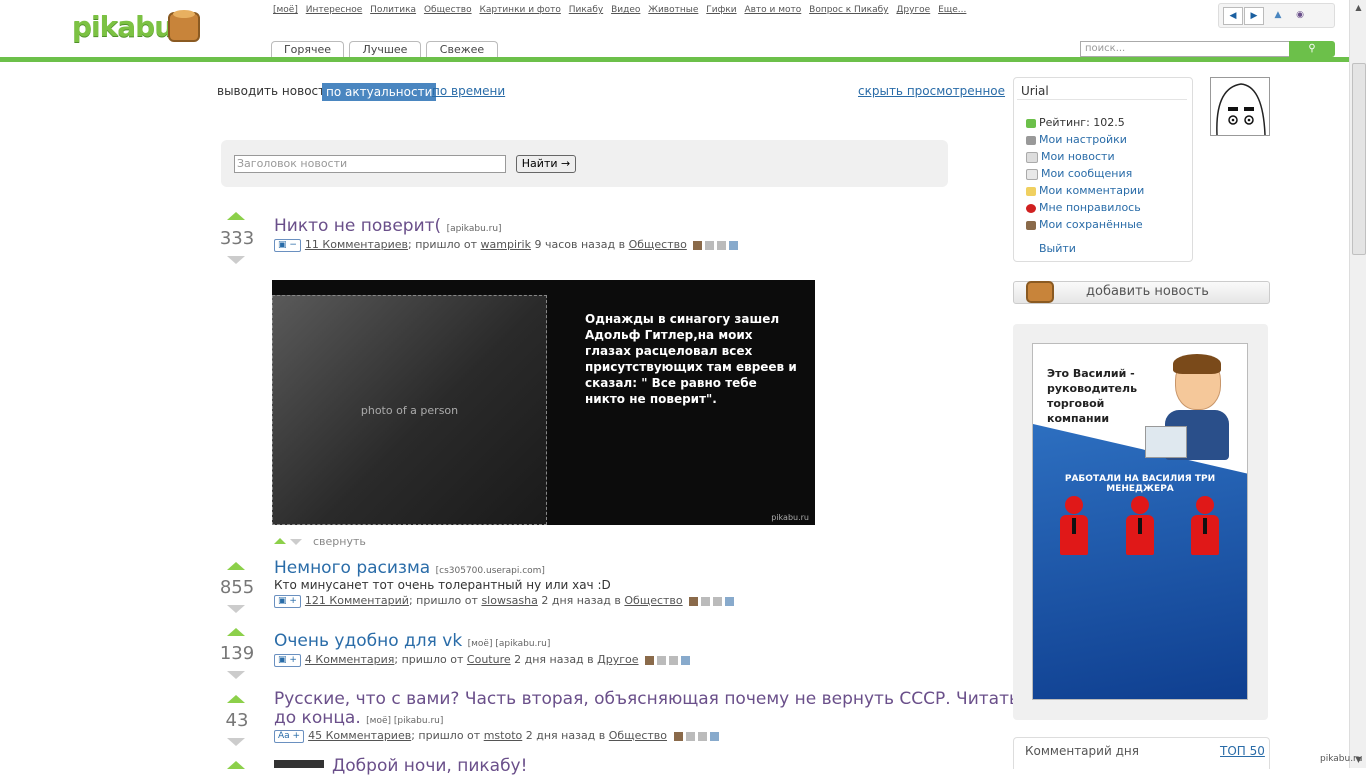 Image resolution: width=1366 pixels, height=776 pixels. I want to click on add-news-button: добавить новость, so click(1141, 292).